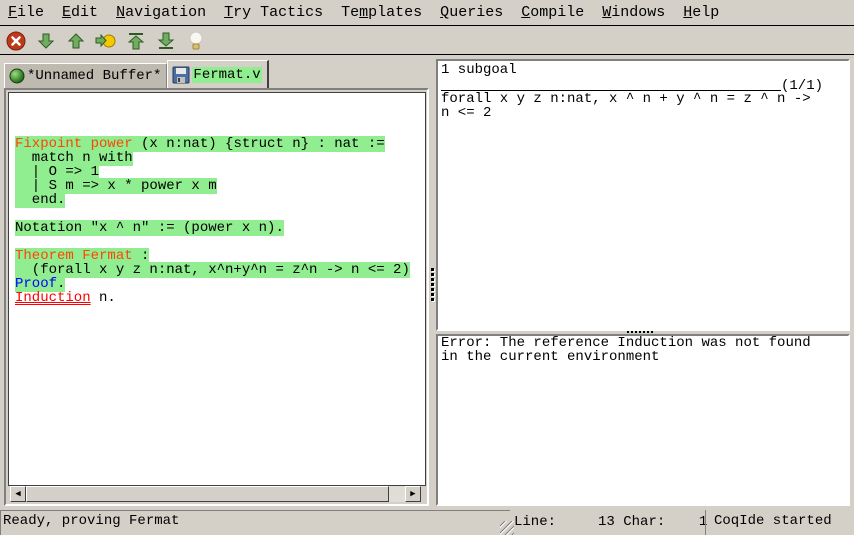 This screenshot has height=535, width=854. I want to click on stop-icon, so click(16, 40).